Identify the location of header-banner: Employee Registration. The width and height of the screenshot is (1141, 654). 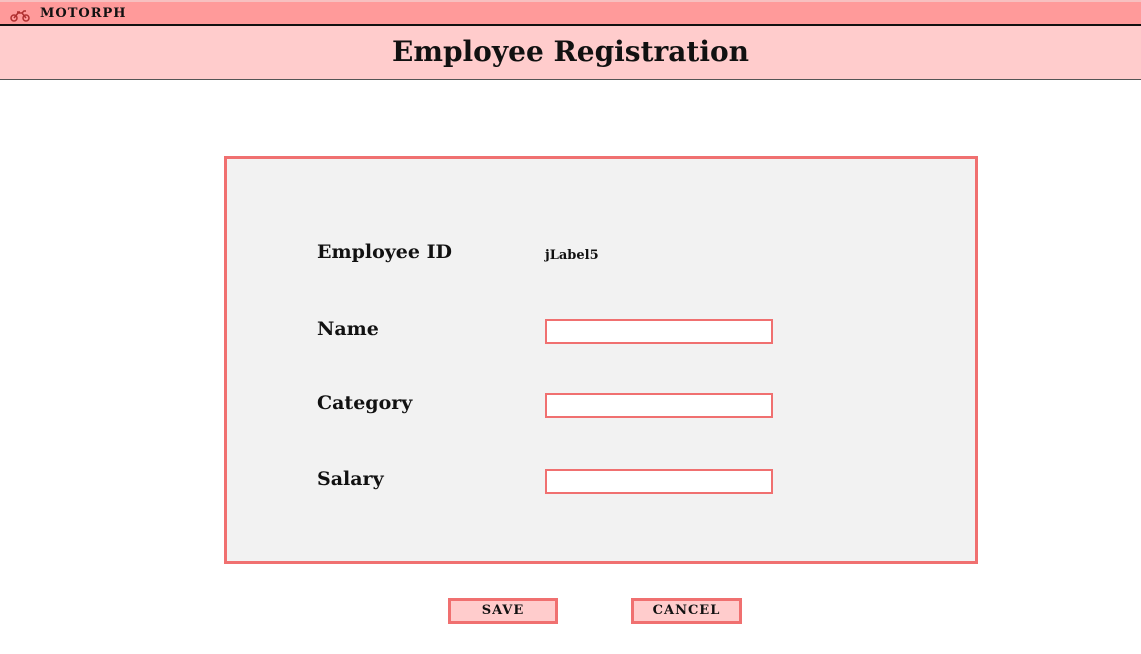
(570, 53).